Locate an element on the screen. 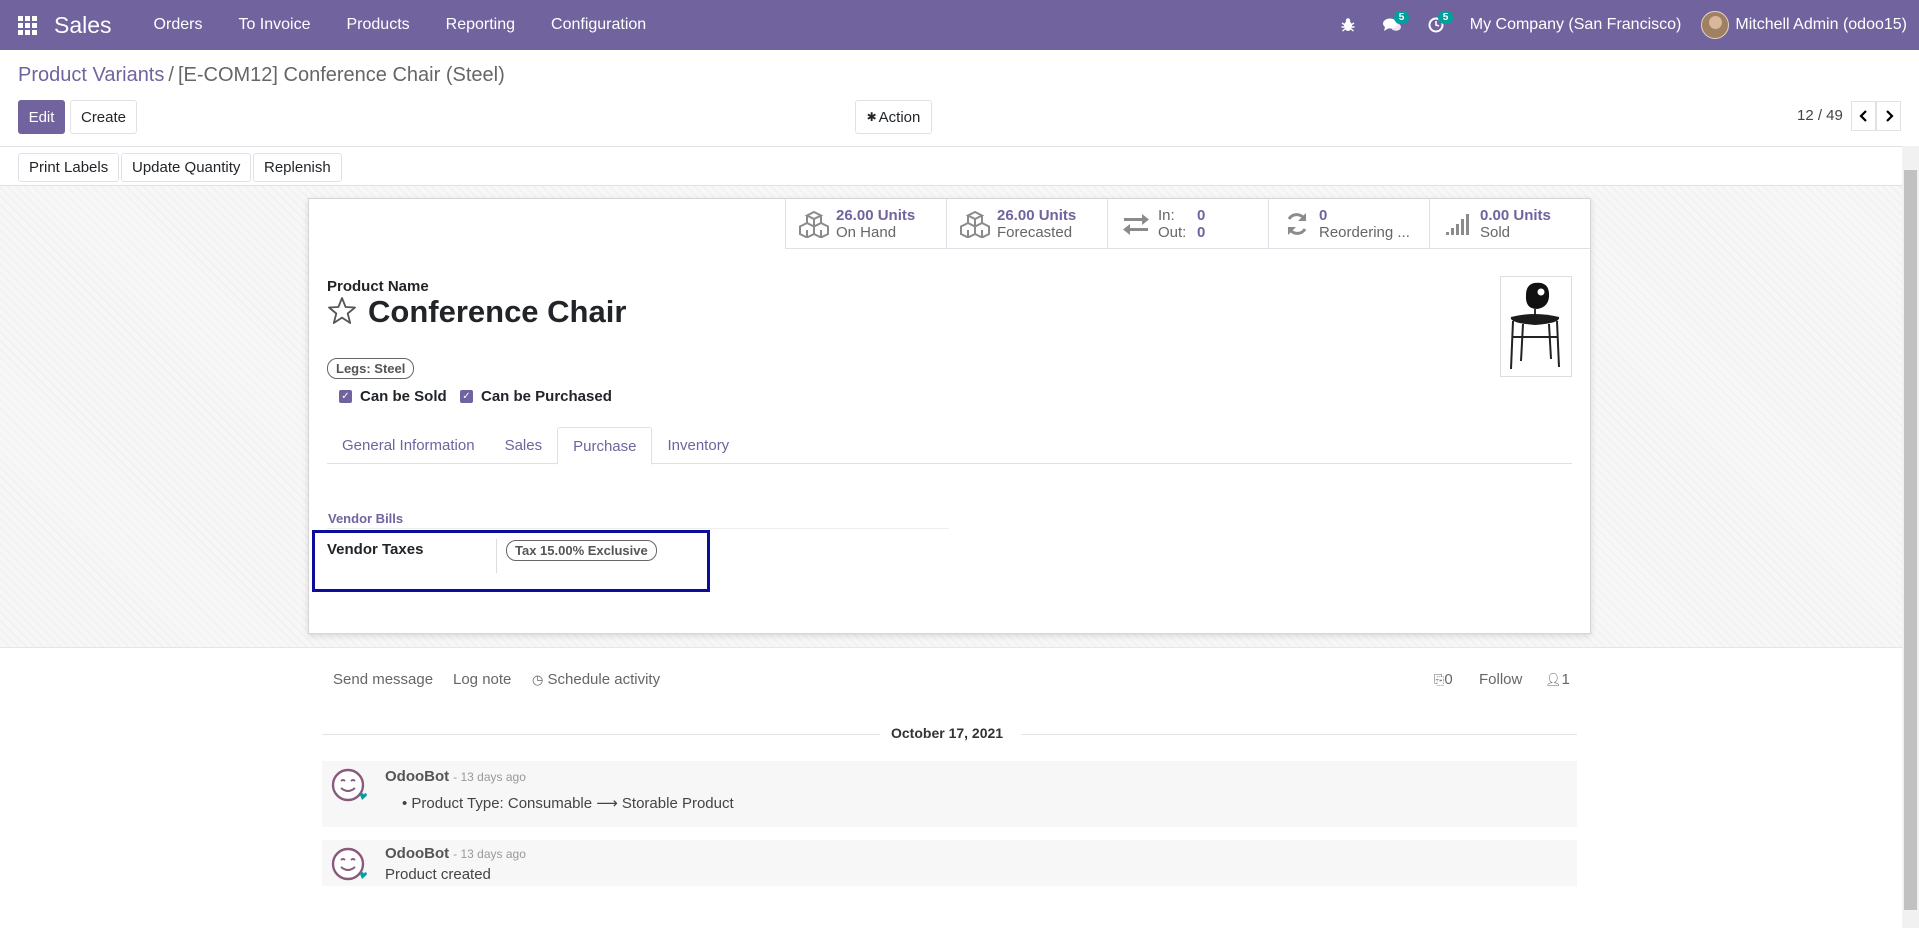 The image size is (1919, 928). sold-value: 0.00 Units is located at coordinates (1515, 215).